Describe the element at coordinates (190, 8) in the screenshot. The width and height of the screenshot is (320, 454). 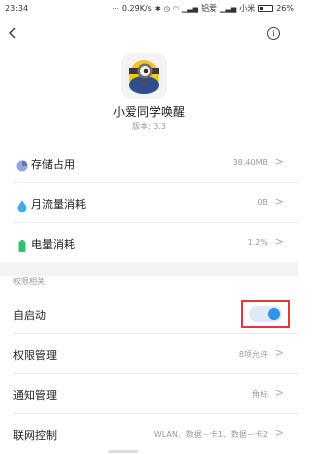
I see `signal-icon-1: ▁▃▅` at that location.